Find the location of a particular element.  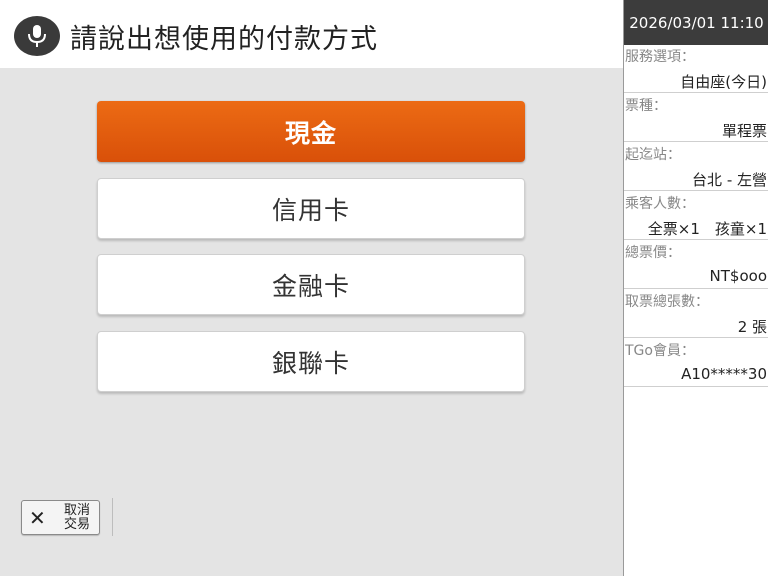

info-ticket-count: 取票總張數： 2 張 is located at coordinates (696, 314).